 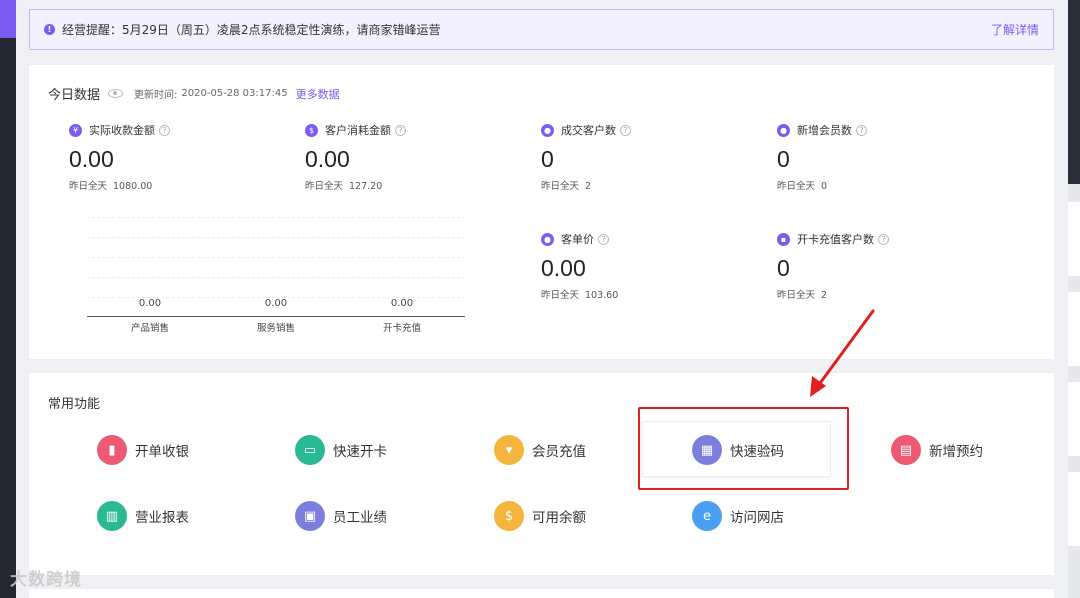 I want to click on watermark-logo: 大数跨境, so click(x=46, y=580).